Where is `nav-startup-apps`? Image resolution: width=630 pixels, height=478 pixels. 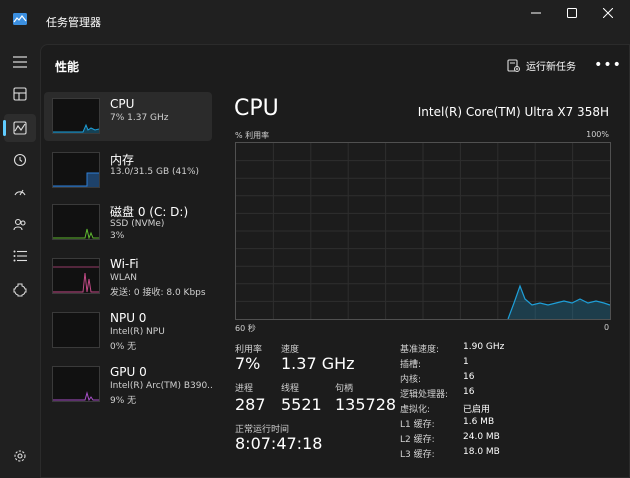 nav-startup-apps is located at coordinates (20, 192).